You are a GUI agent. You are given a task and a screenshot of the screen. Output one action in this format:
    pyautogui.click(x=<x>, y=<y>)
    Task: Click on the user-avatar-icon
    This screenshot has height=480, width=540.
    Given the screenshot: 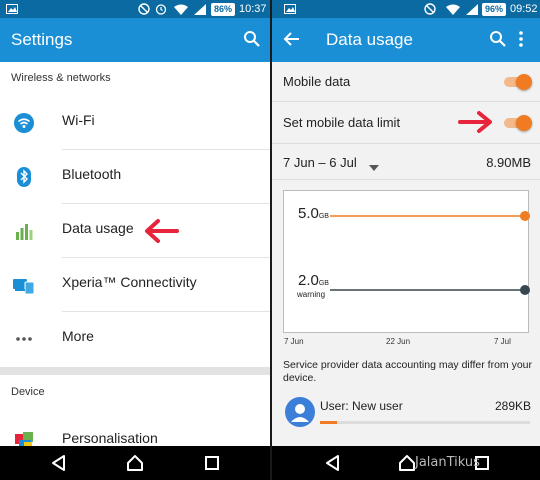 What is the action you would take?
    pyautogui.click(x=300, y=414)
    